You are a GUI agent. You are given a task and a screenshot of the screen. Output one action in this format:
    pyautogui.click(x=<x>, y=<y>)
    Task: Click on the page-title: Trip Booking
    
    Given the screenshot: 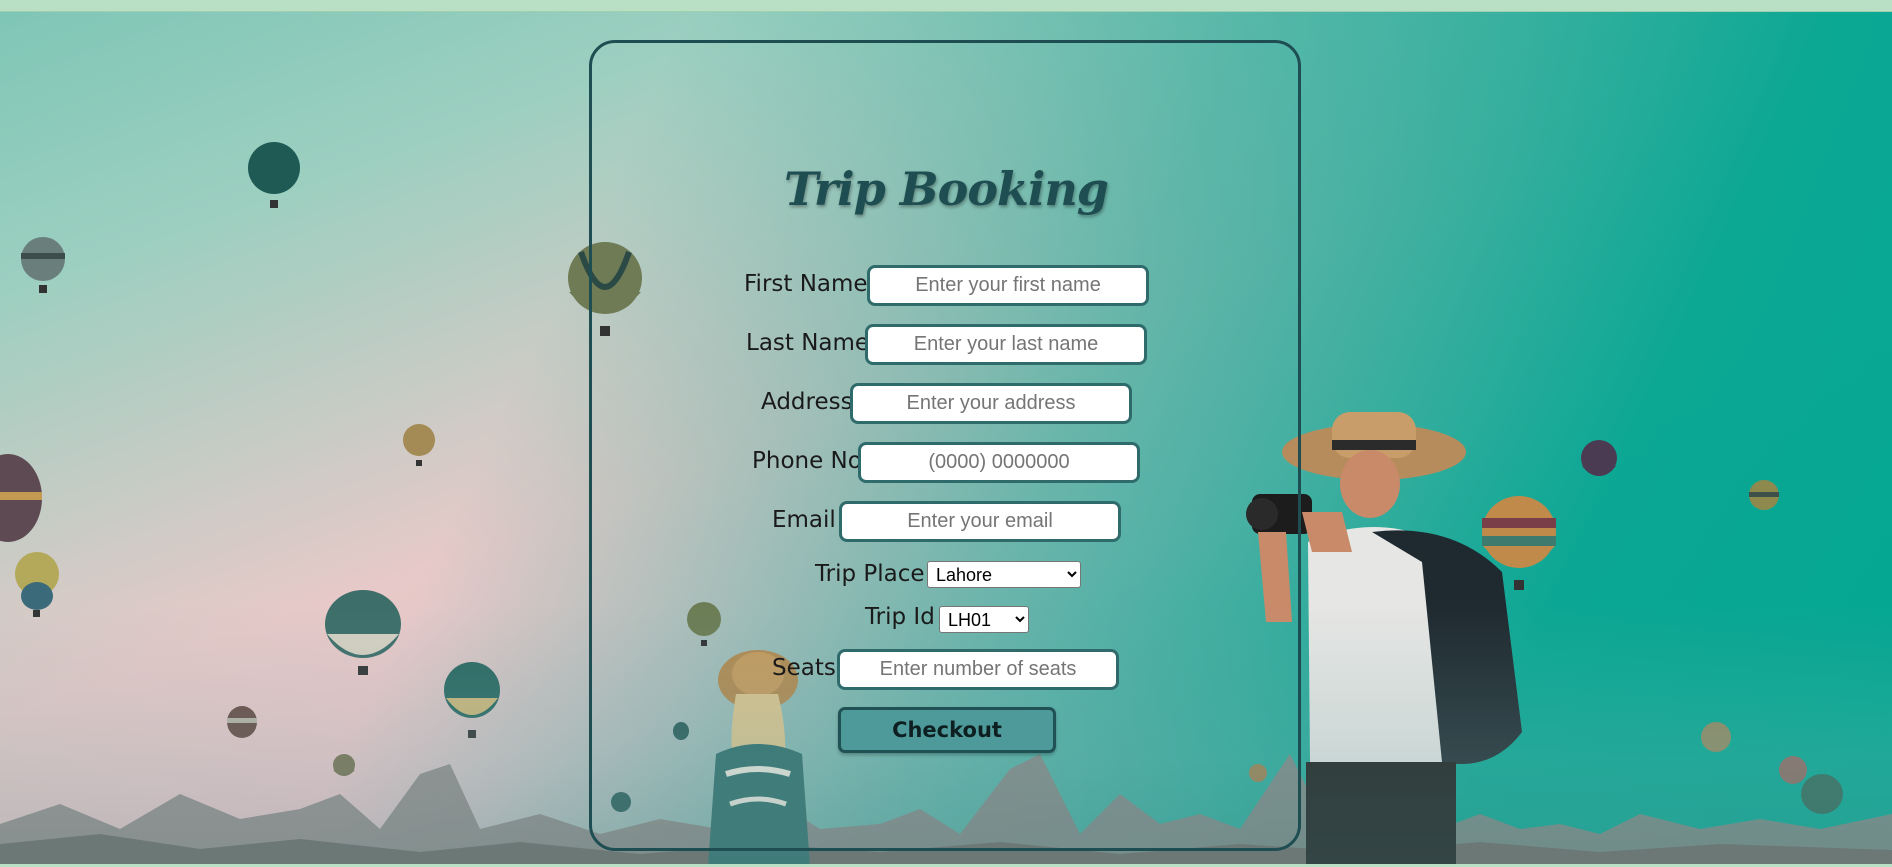 What is the action you would take?
    pyautogui.click(x=946, y=189)
    